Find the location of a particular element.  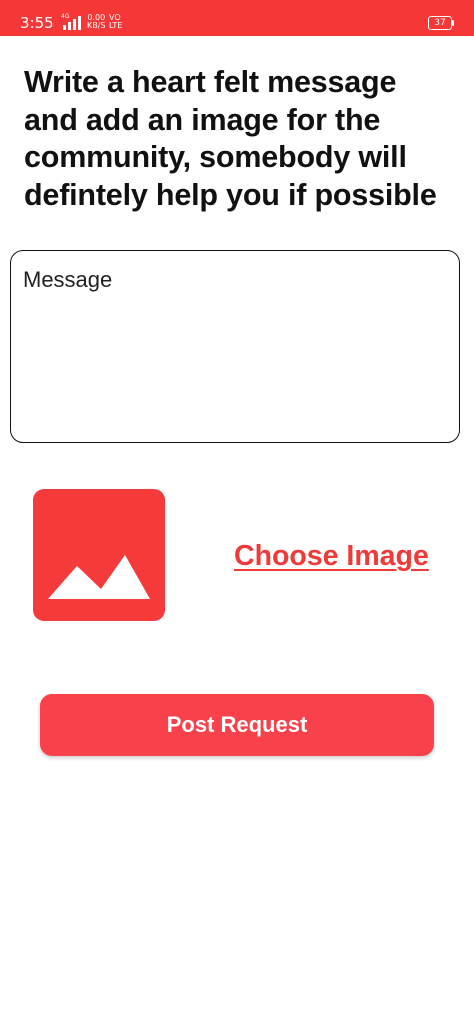

volte-indicator: VO LTE is located at coordinates (115, 22).